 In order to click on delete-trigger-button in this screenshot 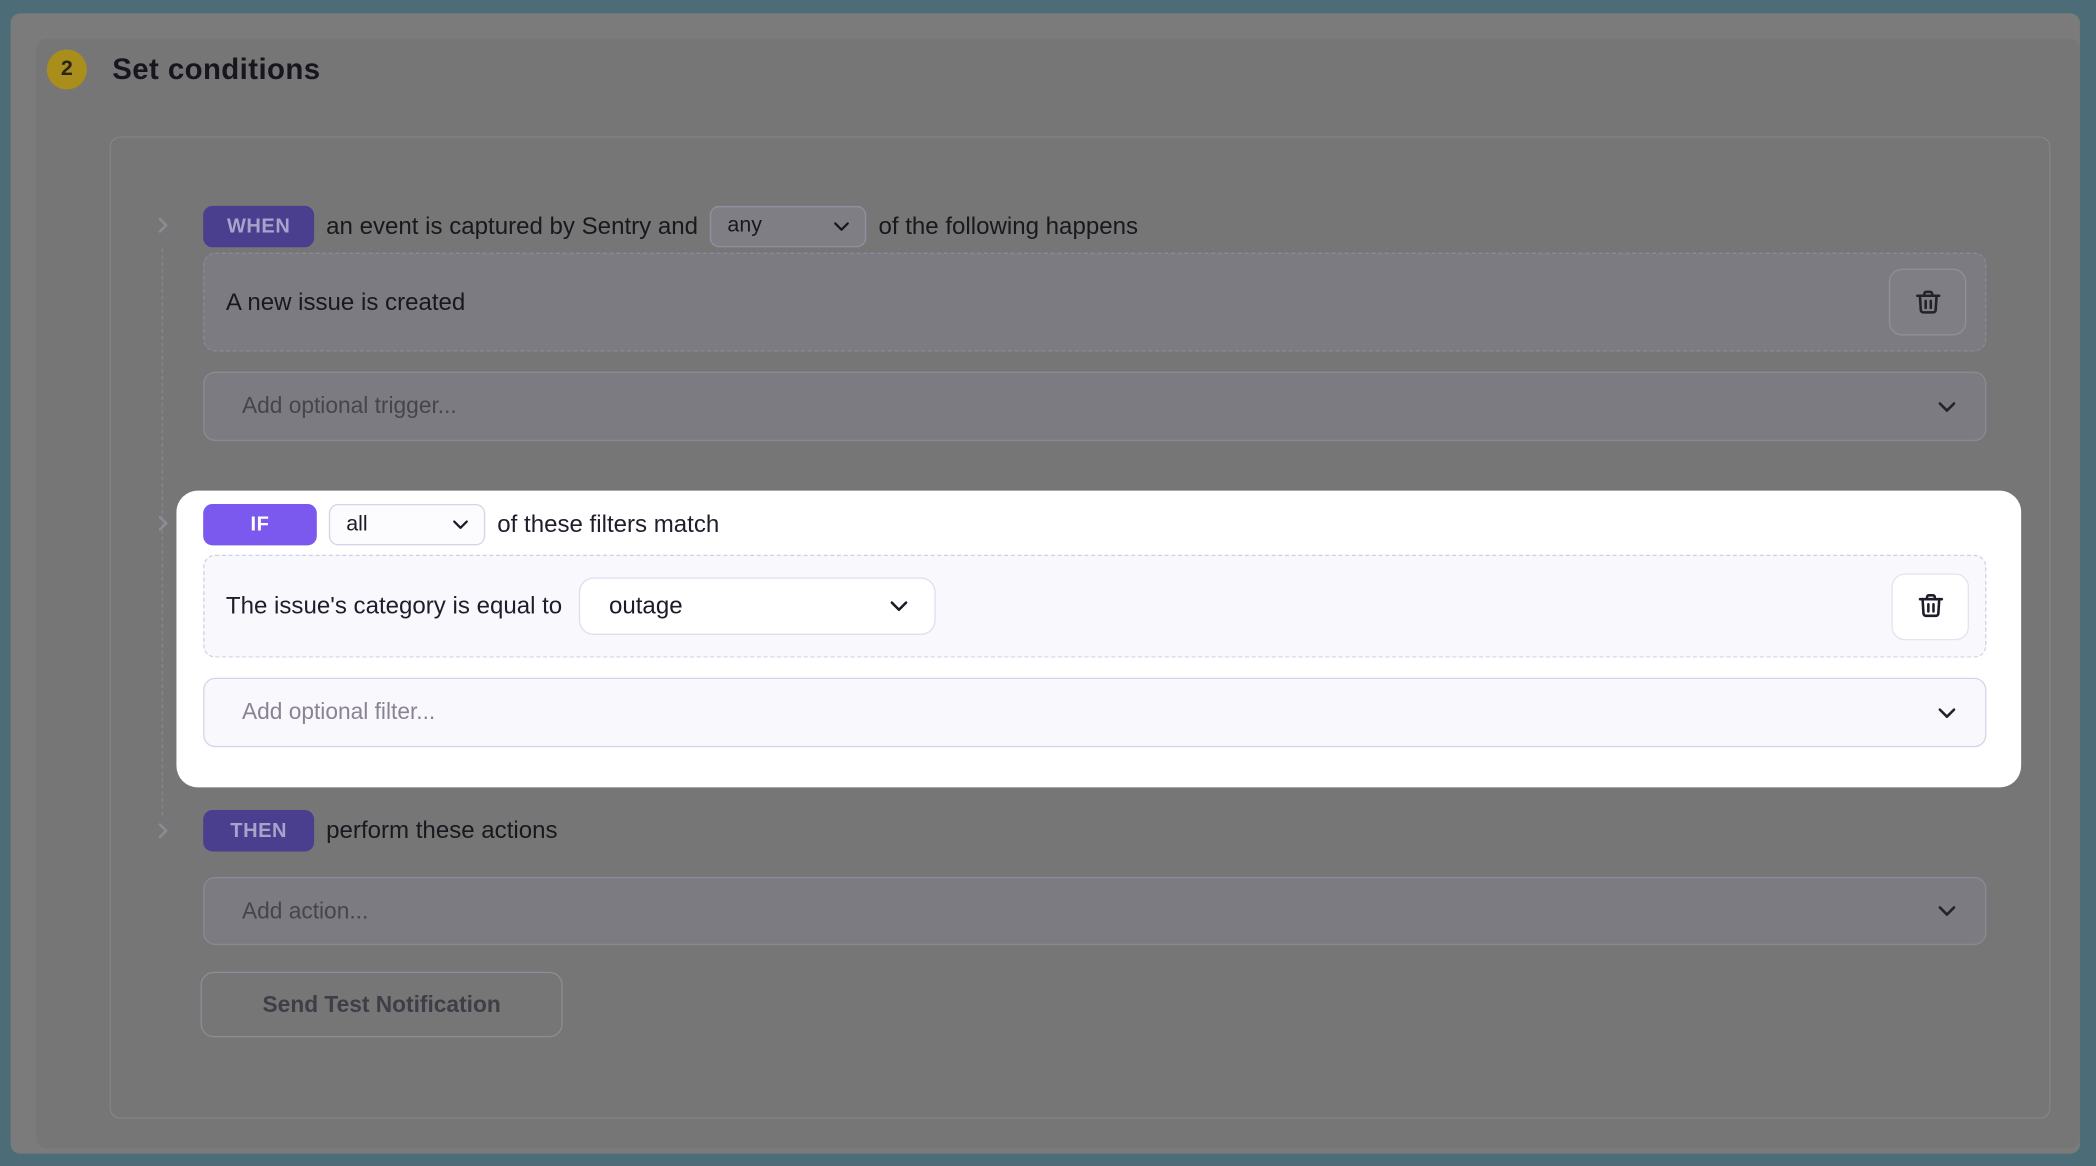, I will do `click(1927, 302)`.